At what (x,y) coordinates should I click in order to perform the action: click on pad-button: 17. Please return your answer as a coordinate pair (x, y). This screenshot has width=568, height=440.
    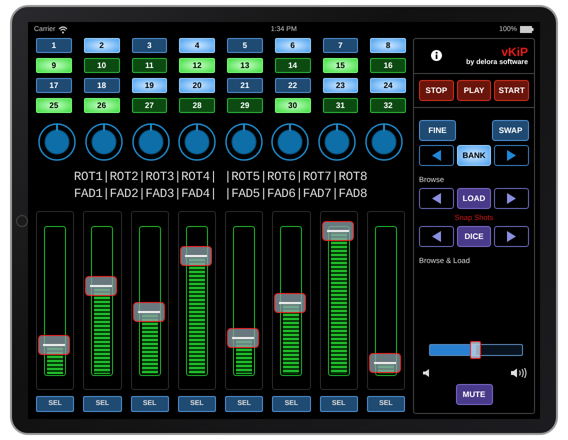
    Looking at the image, I should click on (54, 85).